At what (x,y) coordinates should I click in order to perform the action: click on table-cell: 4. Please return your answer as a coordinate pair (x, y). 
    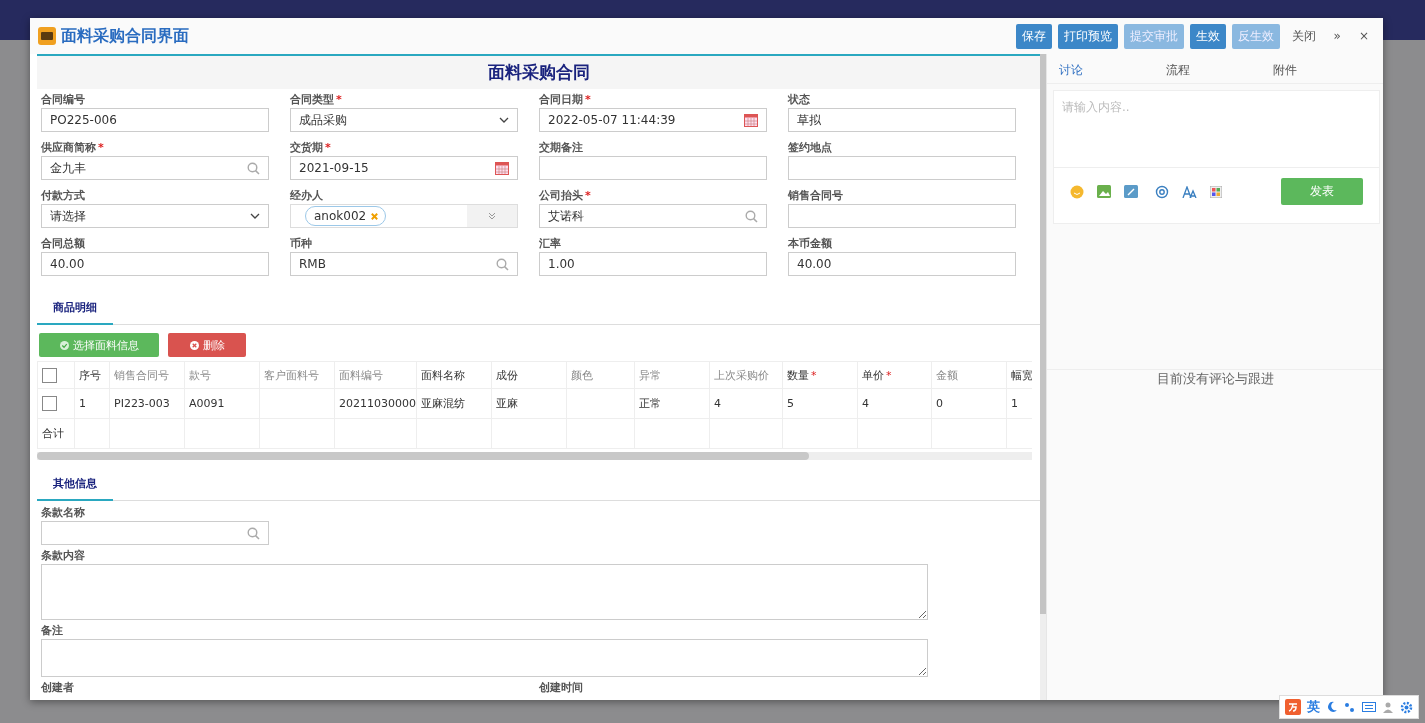
    Looking at the image, I should click on (894, 403).